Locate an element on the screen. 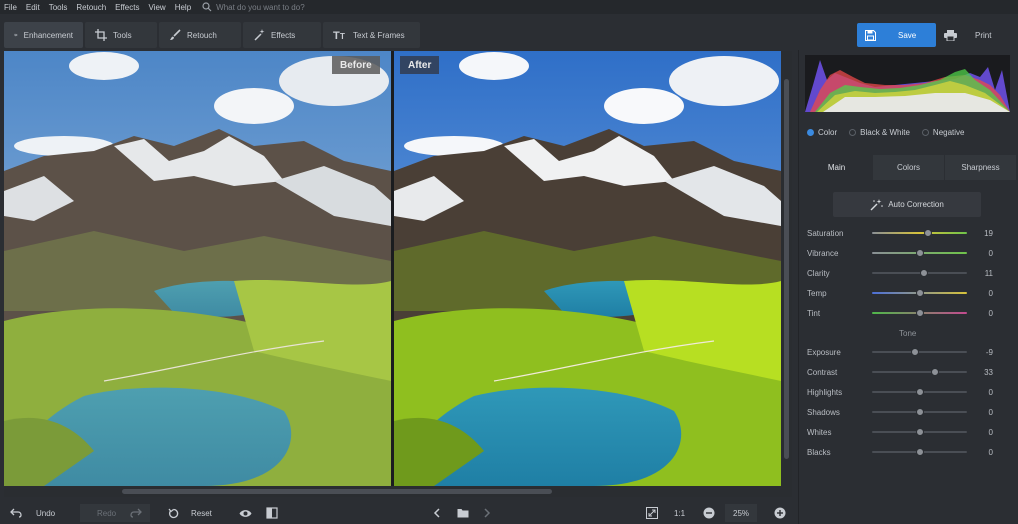 The image size is (1018, 524). tab-colors: Colors is located at coordinates (908, 167).